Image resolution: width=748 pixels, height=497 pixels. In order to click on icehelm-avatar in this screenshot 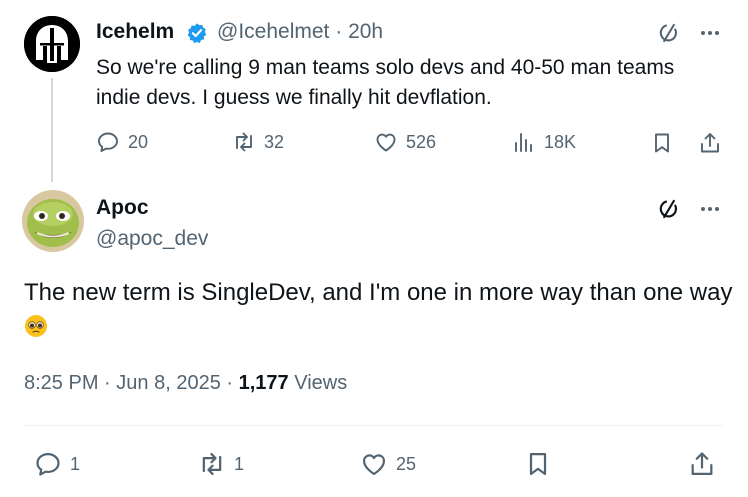, I will do `click(52, 44)`.